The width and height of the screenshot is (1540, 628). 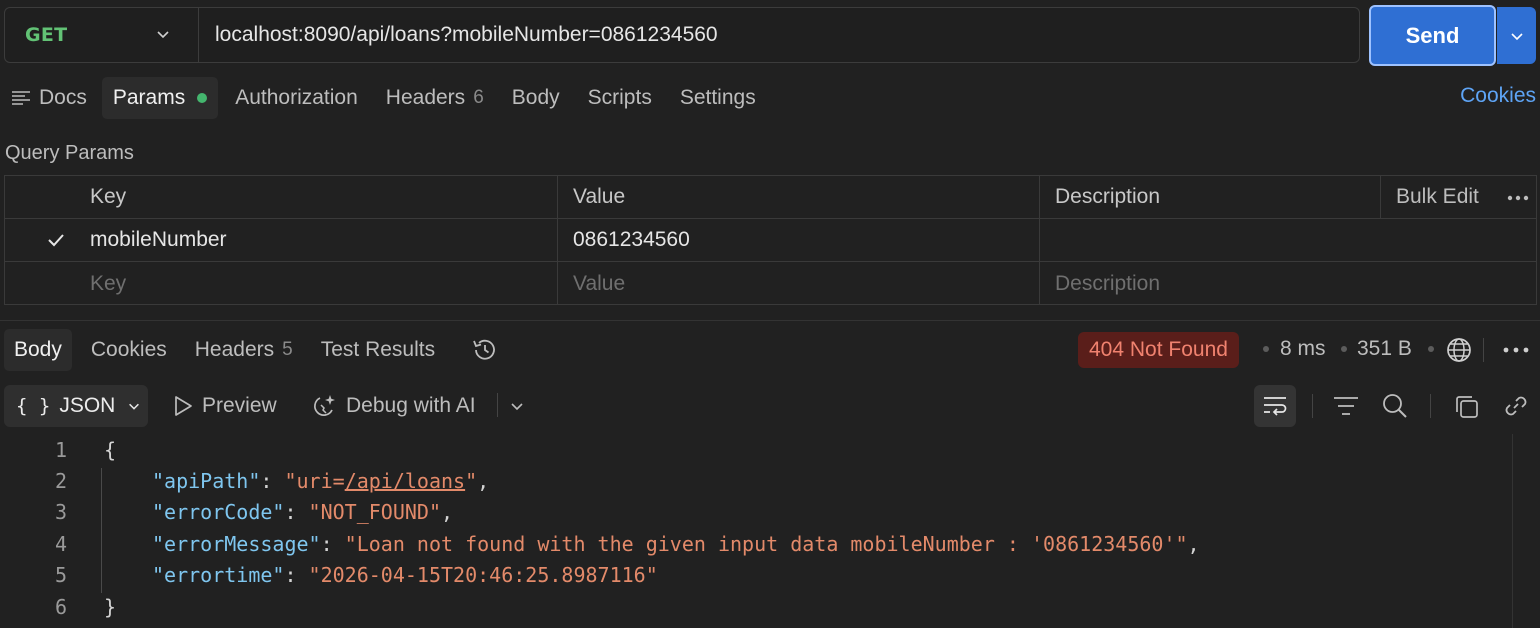 What do you see at coordinates (69, 153) in the screenshot?
I see `query-params-title: Query Params` at bounding box center [69, 153].